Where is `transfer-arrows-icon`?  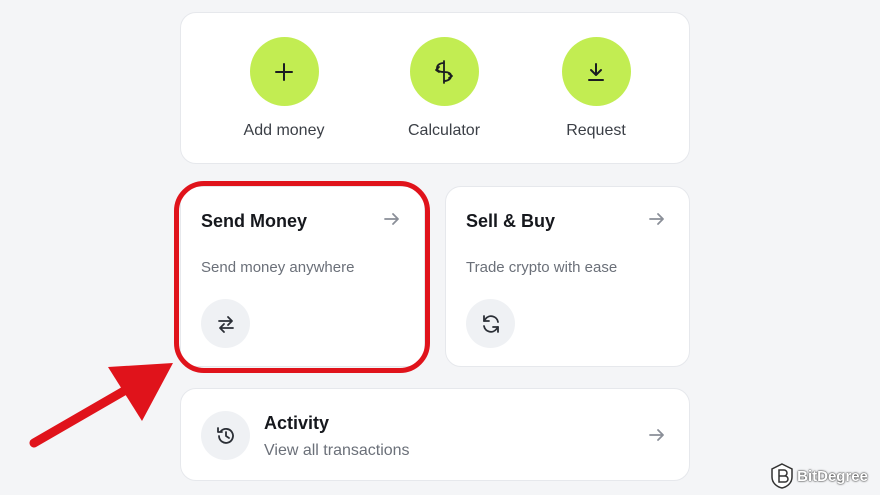 transfer-arrows-icon is located at coordinates (225, 323).